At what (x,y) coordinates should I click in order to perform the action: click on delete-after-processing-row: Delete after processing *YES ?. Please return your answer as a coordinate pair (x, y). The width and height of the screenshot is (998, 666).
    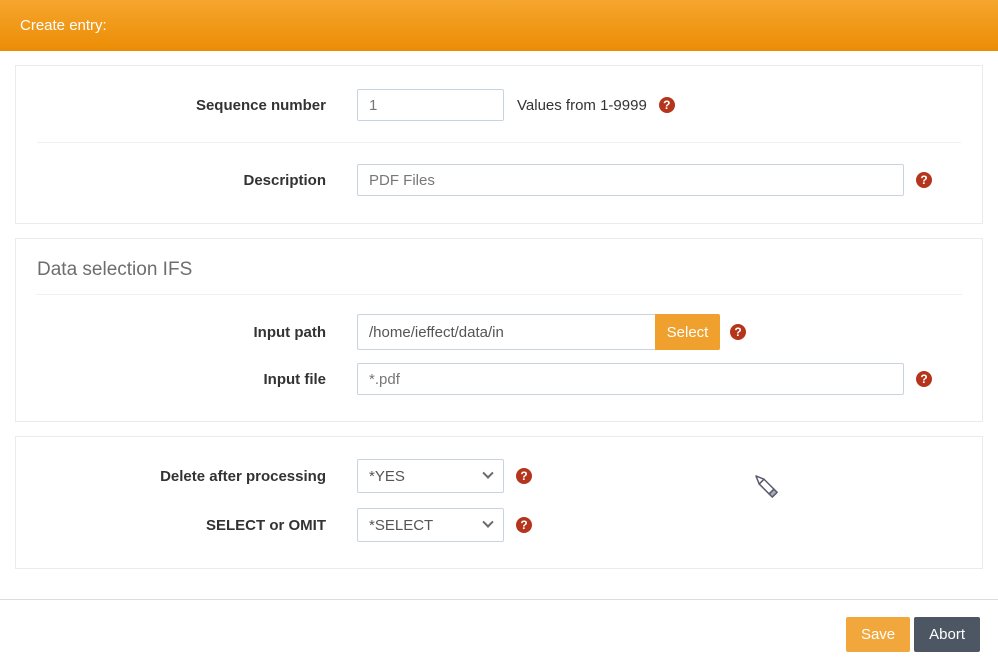
    Looking at the image, I should click on (499, 476).